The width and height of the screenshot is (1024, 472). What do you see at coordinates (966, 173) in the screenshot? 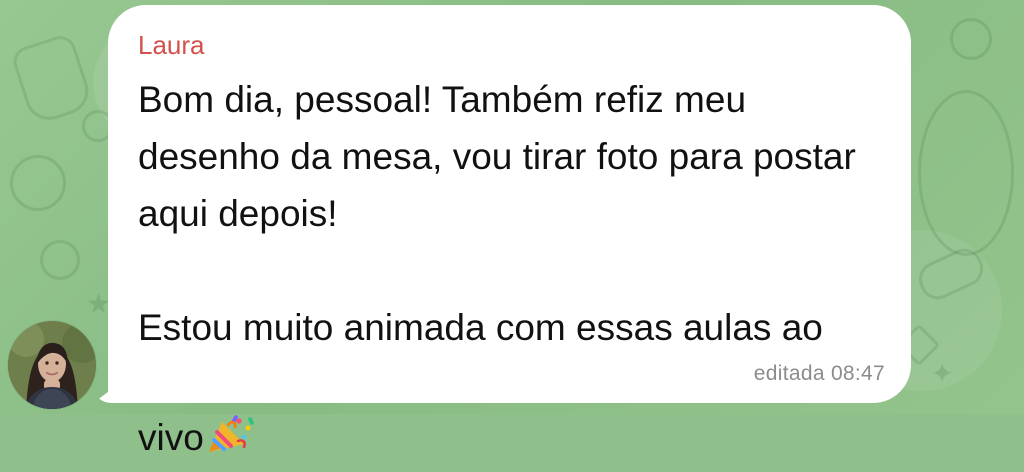
I see `doodle-globe-icon` at bounding box center [966, 173].